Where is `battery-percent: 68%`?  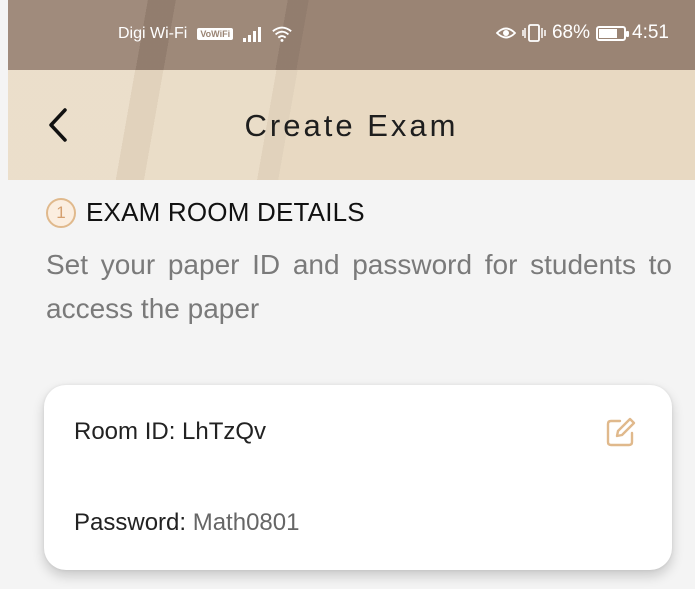
battery-percent: 68% is located at coordinates (571, 32).